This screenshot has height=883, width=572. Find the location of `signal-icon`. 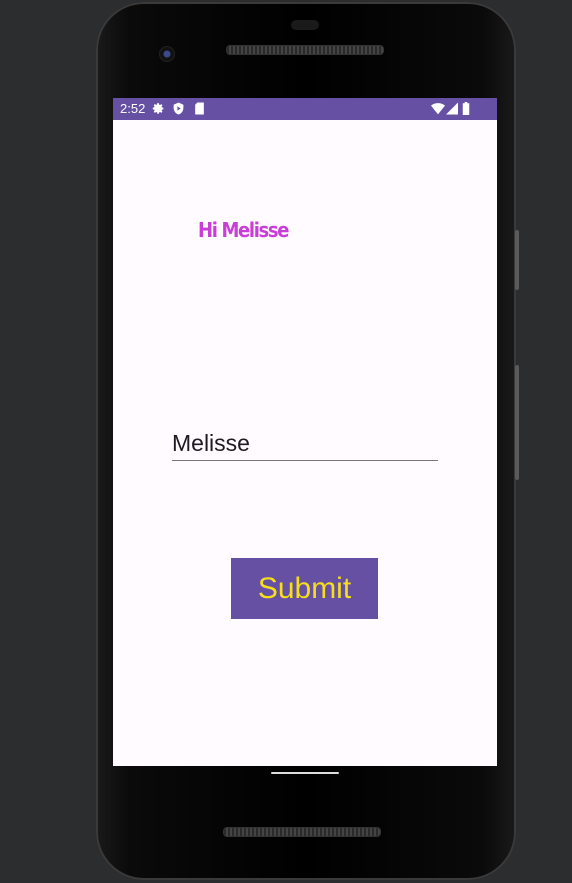

signal-icon is located at coordinates (452, 108).